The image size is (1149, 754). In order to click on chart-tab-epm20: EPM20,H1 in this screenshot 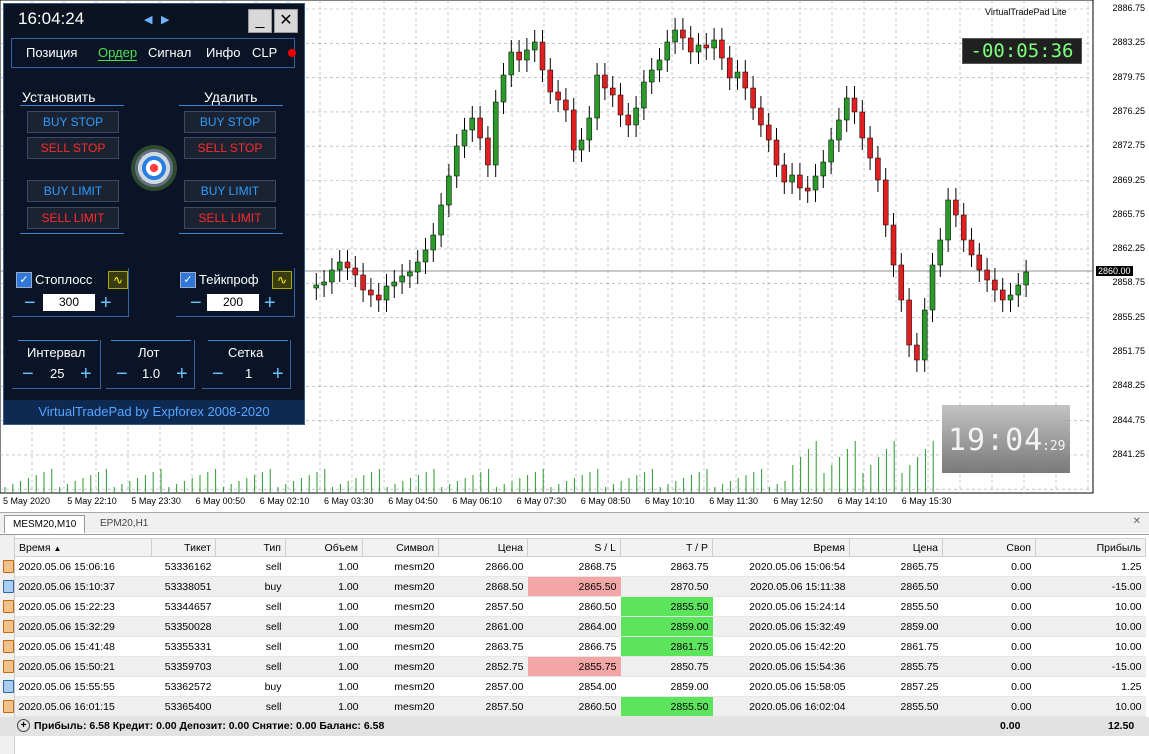, I will do `click(124, 523)`.